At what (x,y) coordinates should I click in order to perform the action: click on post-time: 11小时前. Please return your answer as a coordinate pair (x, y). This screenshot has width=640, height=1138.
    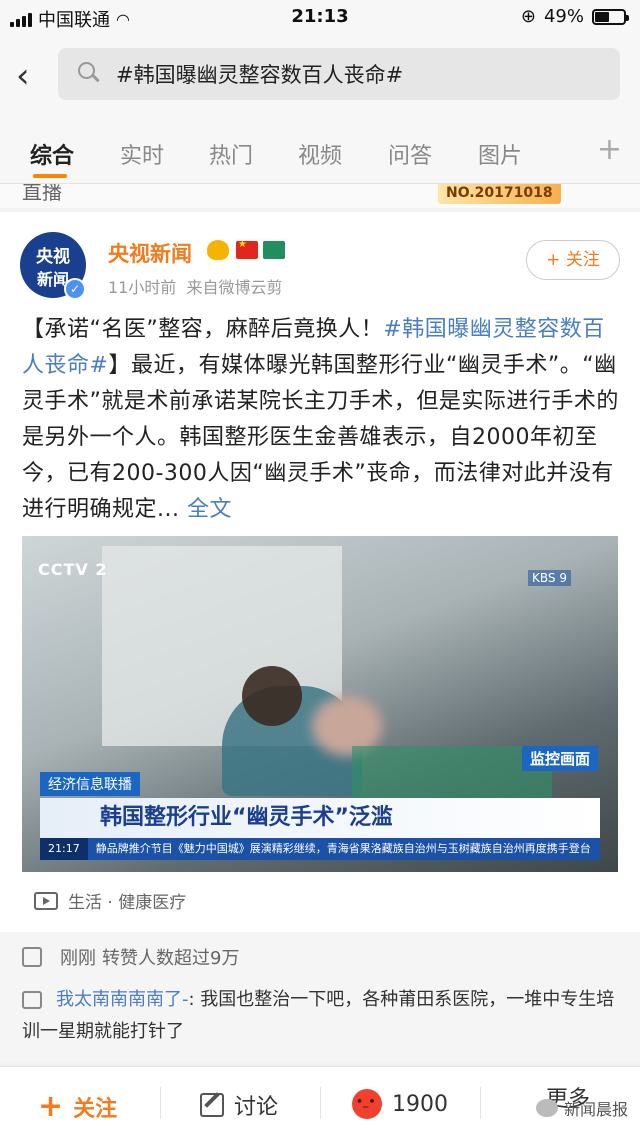
    Looking at the image, I should click on (142, 287).